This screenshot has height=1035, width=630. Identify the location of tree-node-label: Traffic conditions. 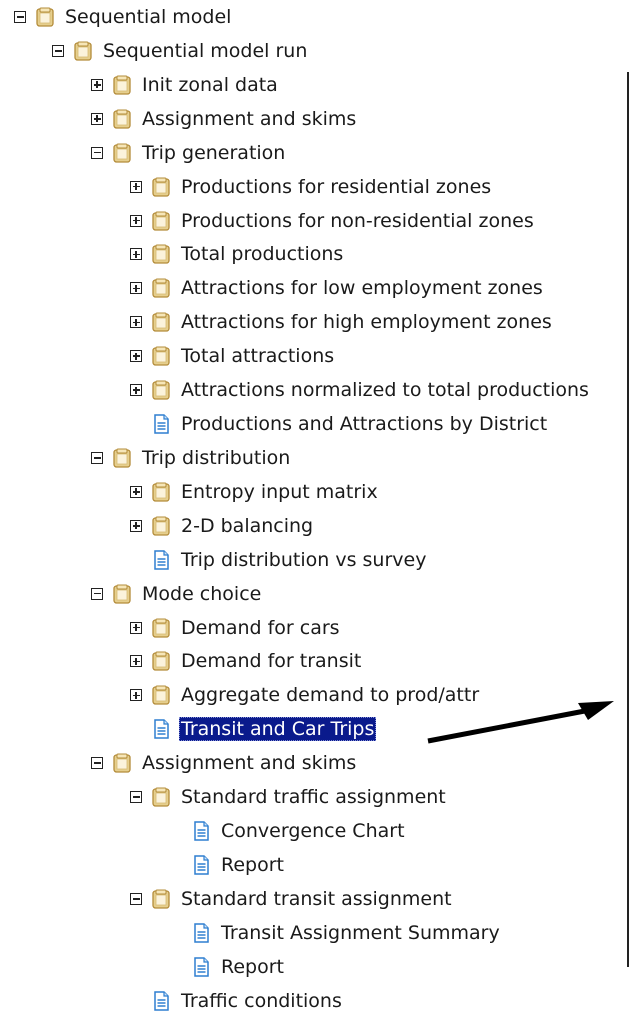
(261, 1001).